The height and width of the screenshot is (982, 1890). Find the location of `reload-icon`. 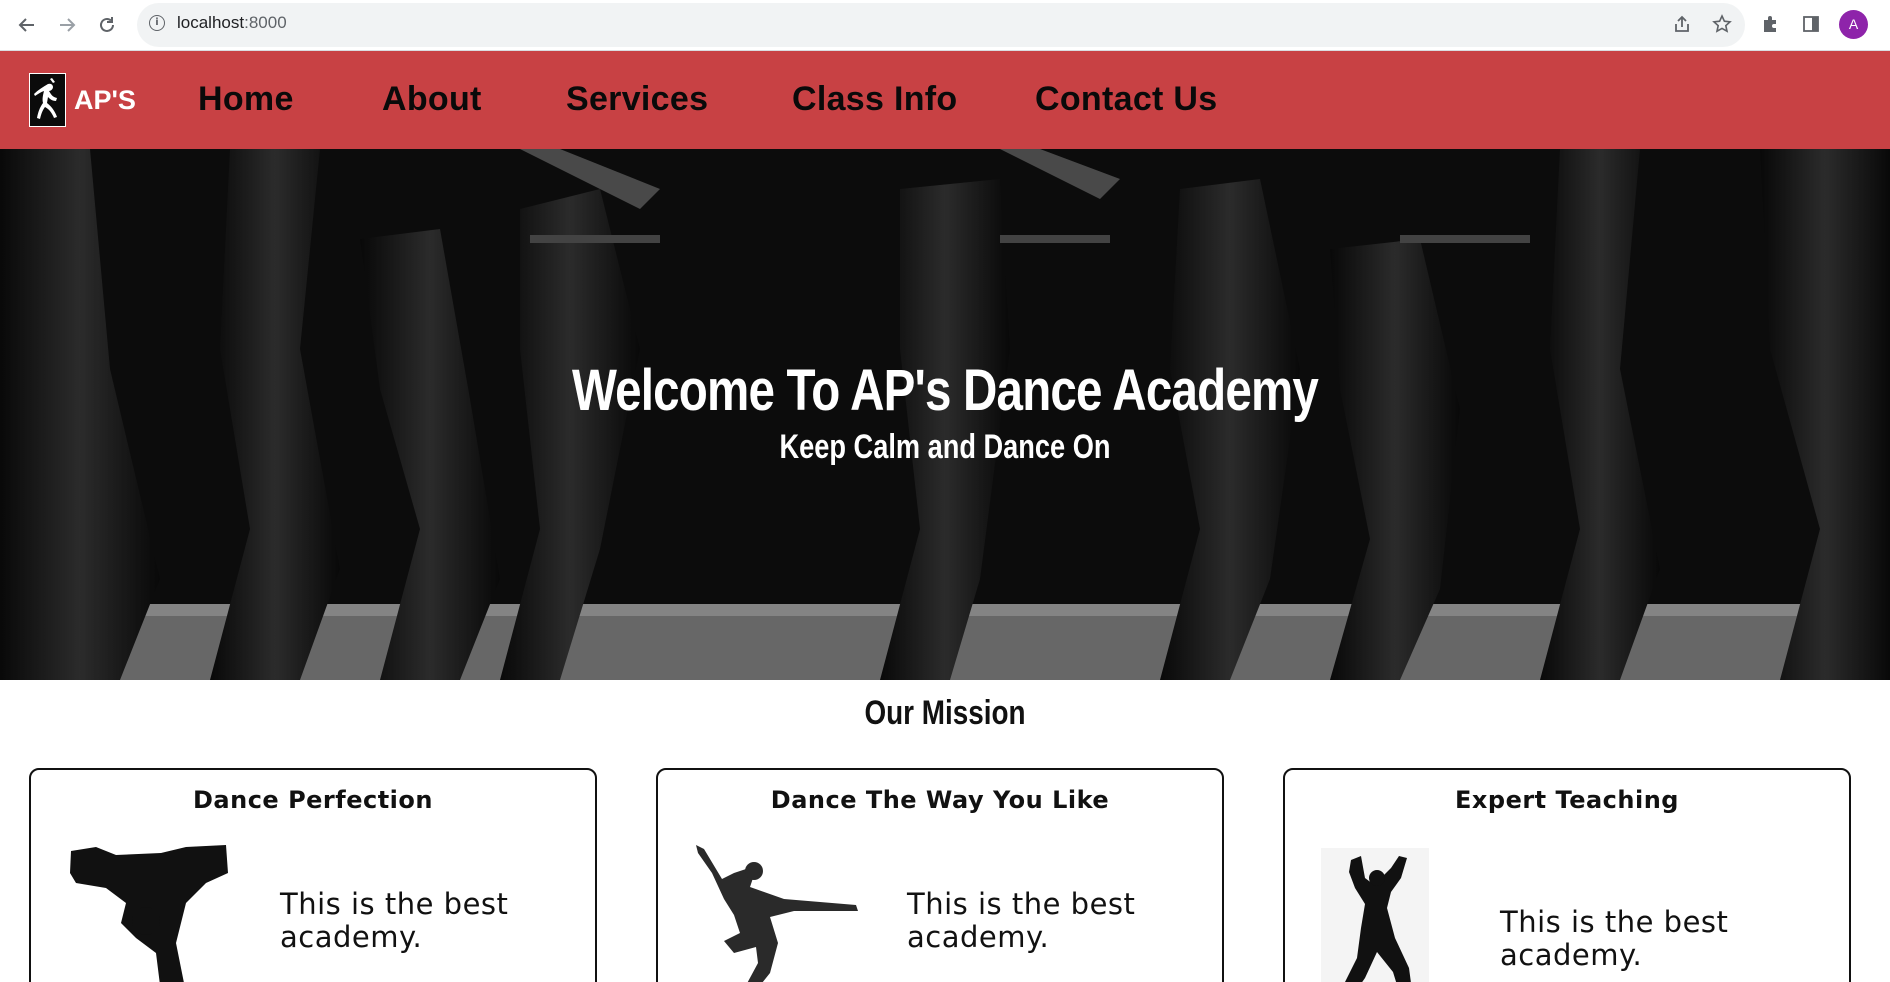

reload-icon is located at coordinates (107, 25).